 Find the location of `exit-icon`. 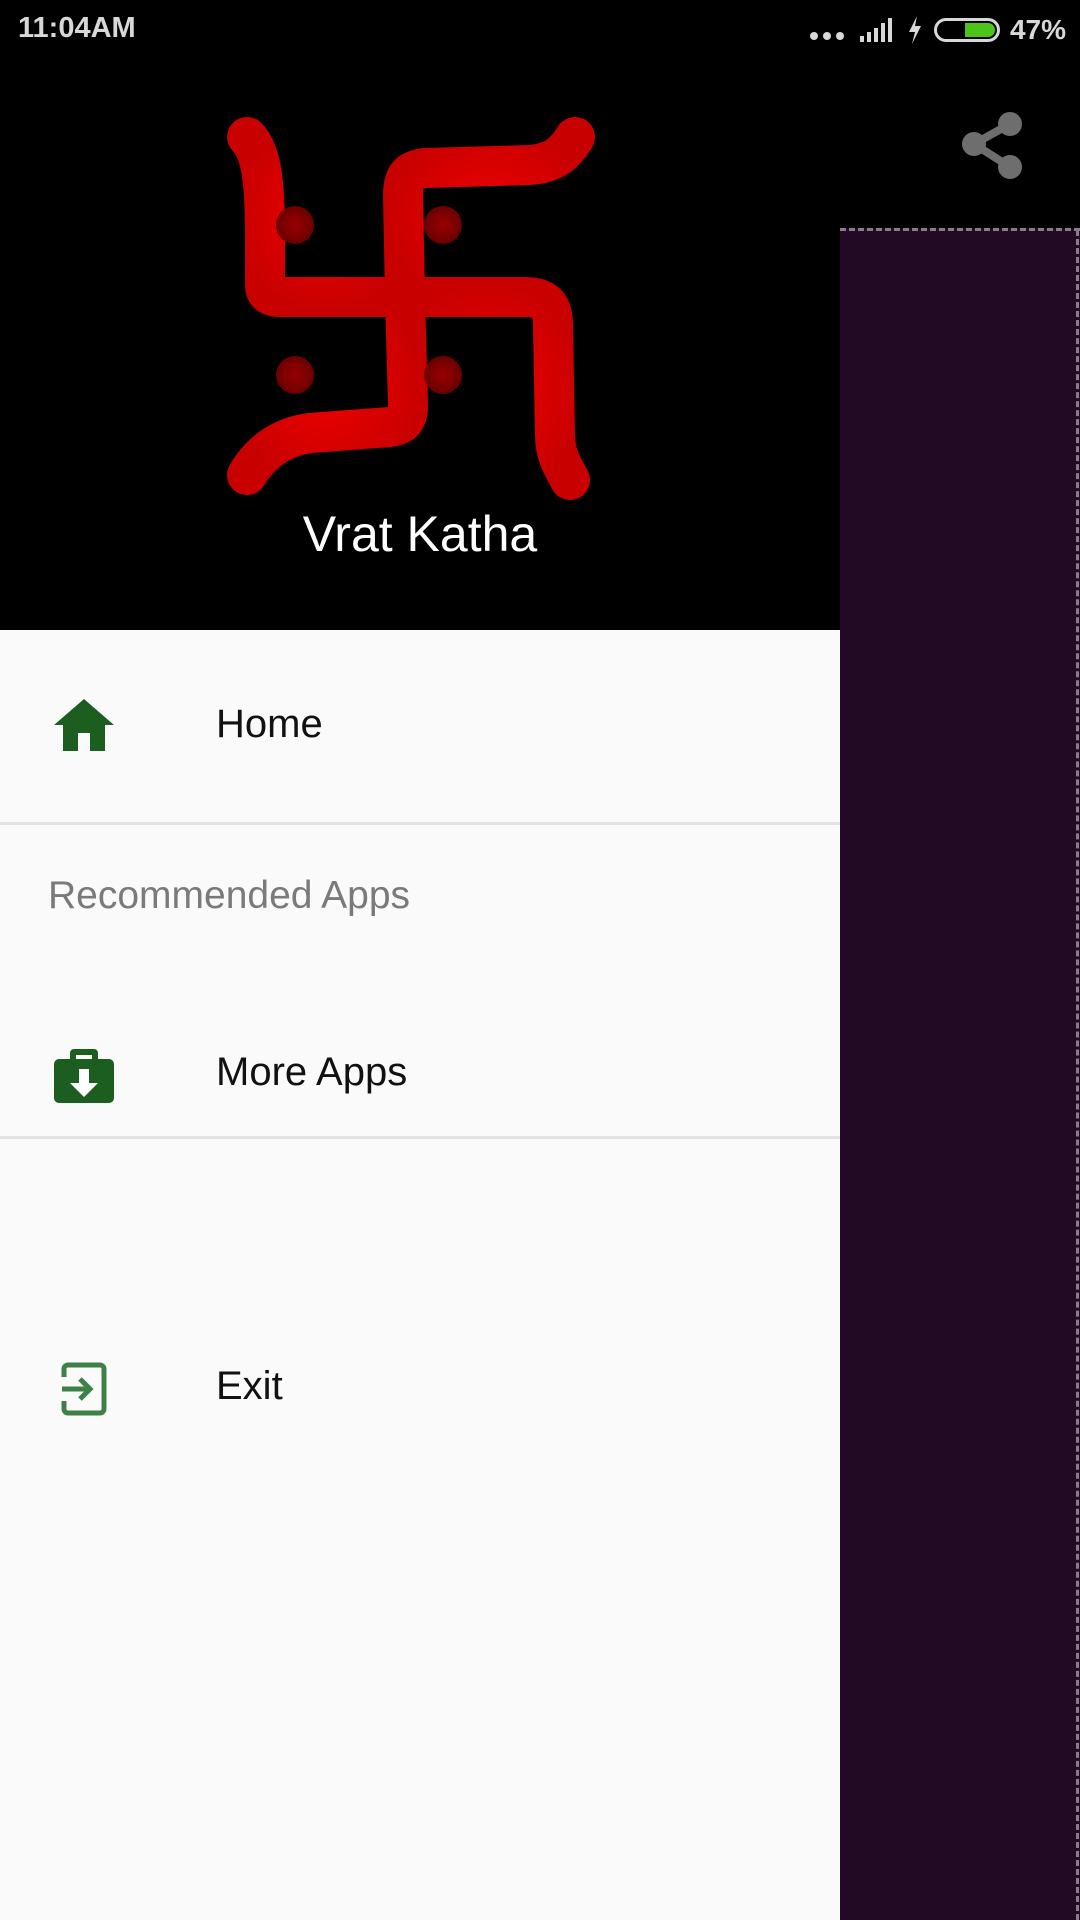

exit-icon is located at coordinates (84, 1389).